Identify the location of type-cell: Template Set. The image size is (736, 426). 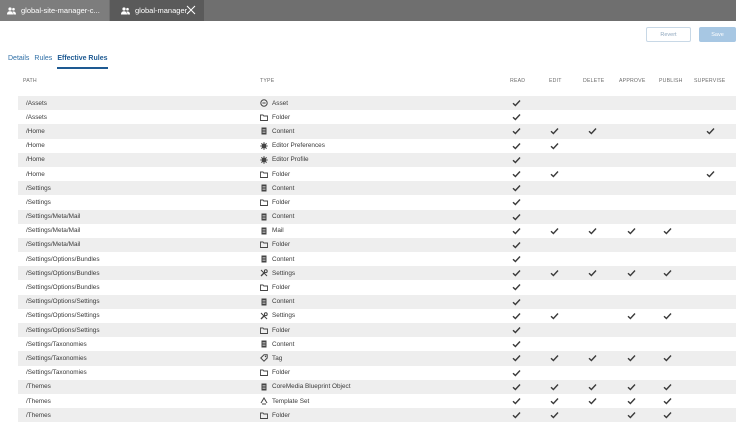
(284, 401).